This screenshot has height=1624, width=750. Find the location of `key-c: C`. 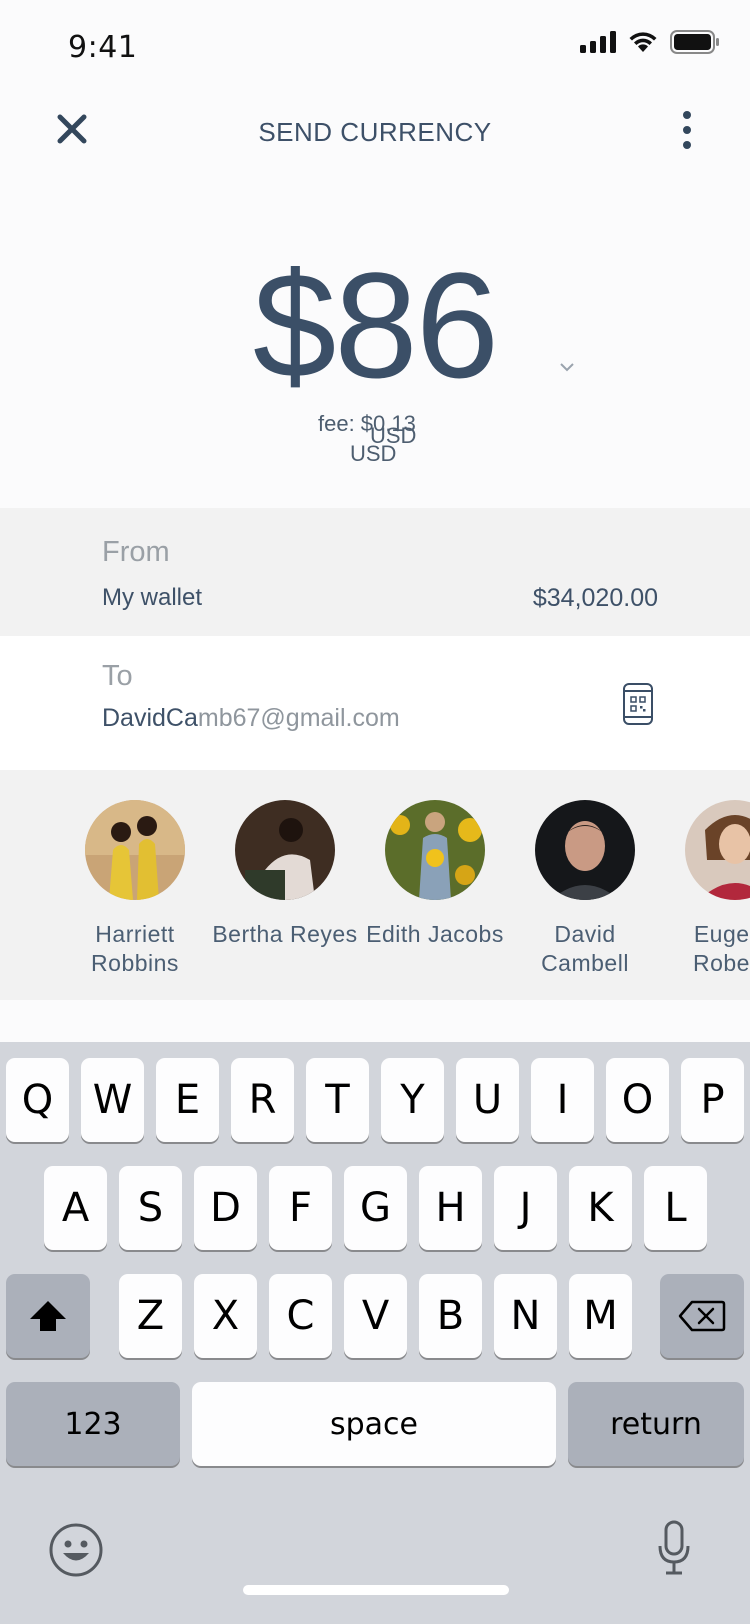

key-c: C is located at coordinates (300, 1316).